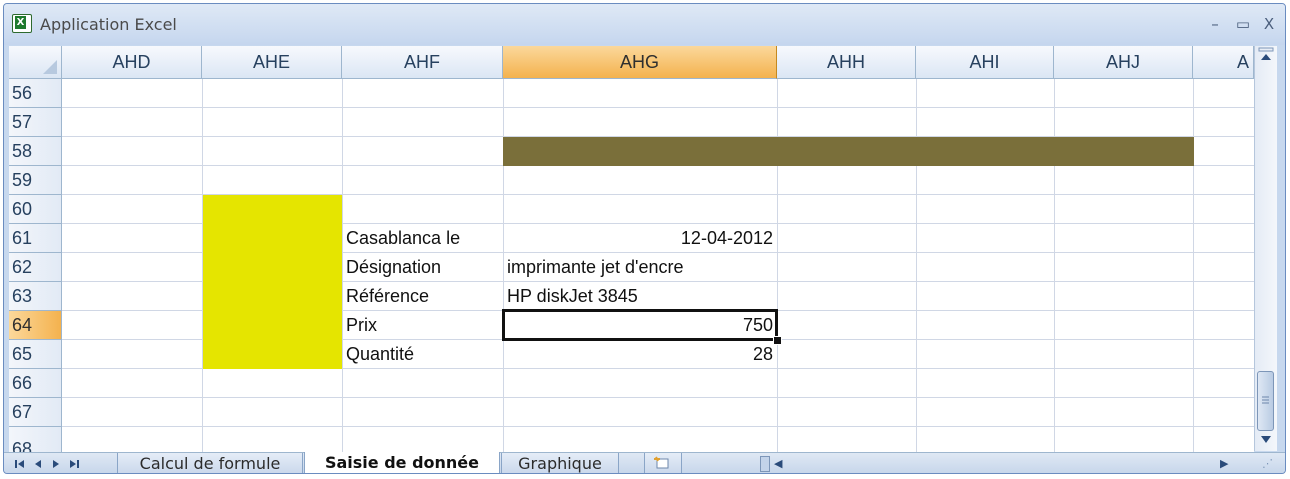 This screenshot has width=1290, height=479. What do you see at coordinates (1223, 62) in the screenshot?
I see `column-header-a: A` at bounding box center [1223, 62].